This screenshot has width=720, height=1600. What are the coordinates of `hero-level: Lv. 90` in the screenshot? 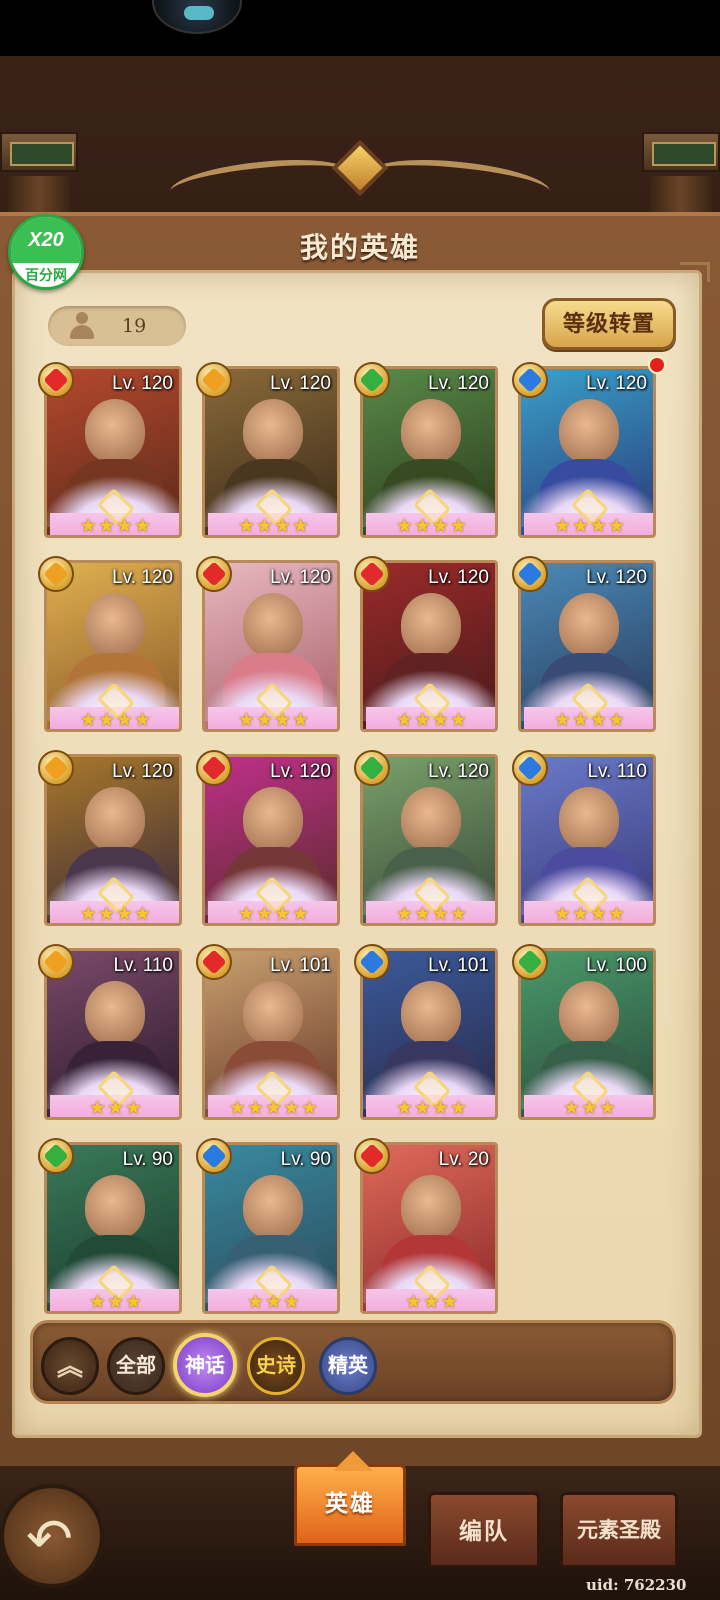 It's located at (305, 1159).